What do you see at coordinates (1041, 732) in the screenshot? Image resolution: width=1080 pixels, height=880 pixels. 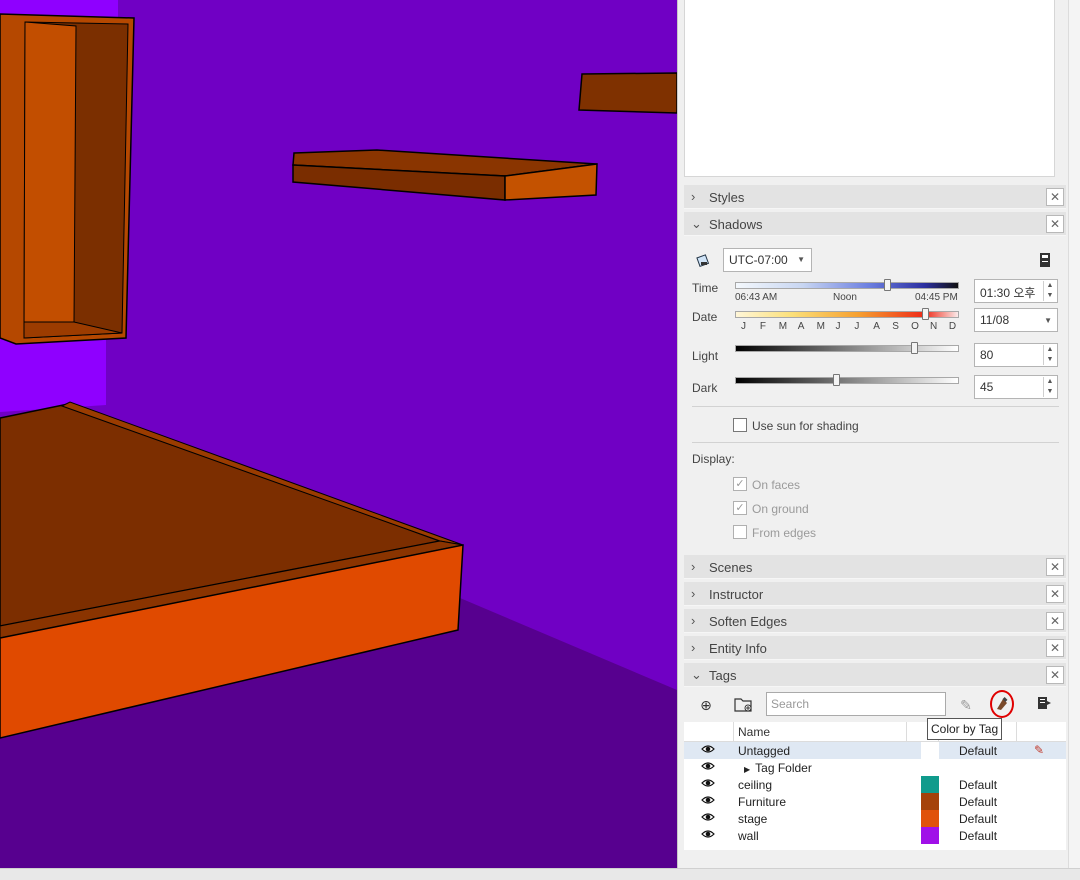 I see `dashes-column-header` at bounding box center [1041, 732].